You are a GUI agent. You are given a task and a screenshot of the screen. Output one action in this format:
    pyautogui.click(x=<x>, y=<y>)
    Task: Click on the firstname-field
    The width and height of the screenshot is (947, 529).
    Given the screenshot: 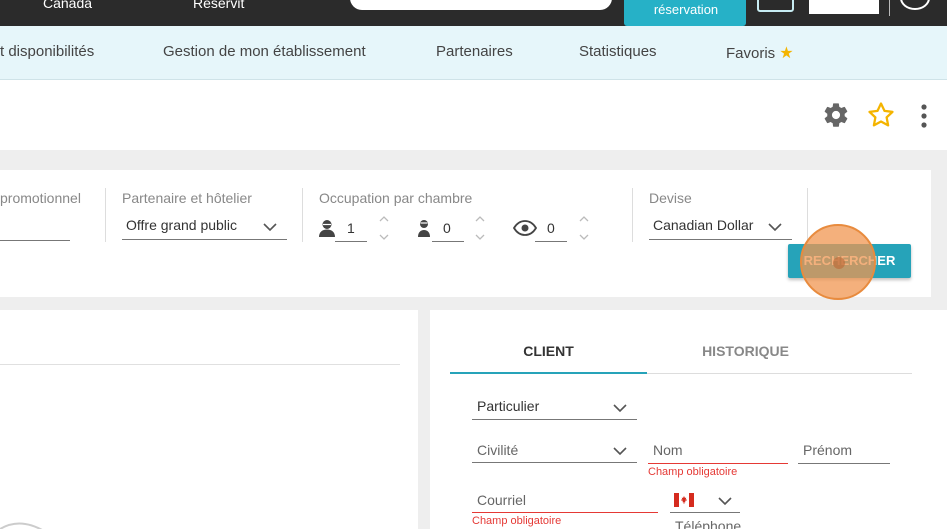 What is the action you would take?
    pyautogui.click(x=844, y=463)
    